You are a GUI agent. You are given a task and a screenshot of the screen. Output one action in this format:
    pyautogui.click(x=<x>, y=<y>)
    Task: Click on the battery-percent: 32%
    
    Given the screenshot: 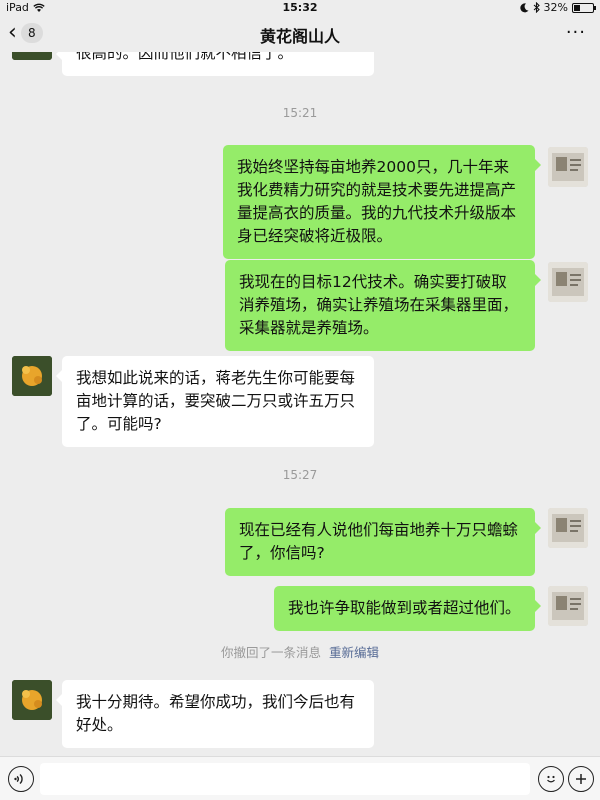 What is the action you would take?
    pyautogui.click(x=555, y=7)
    